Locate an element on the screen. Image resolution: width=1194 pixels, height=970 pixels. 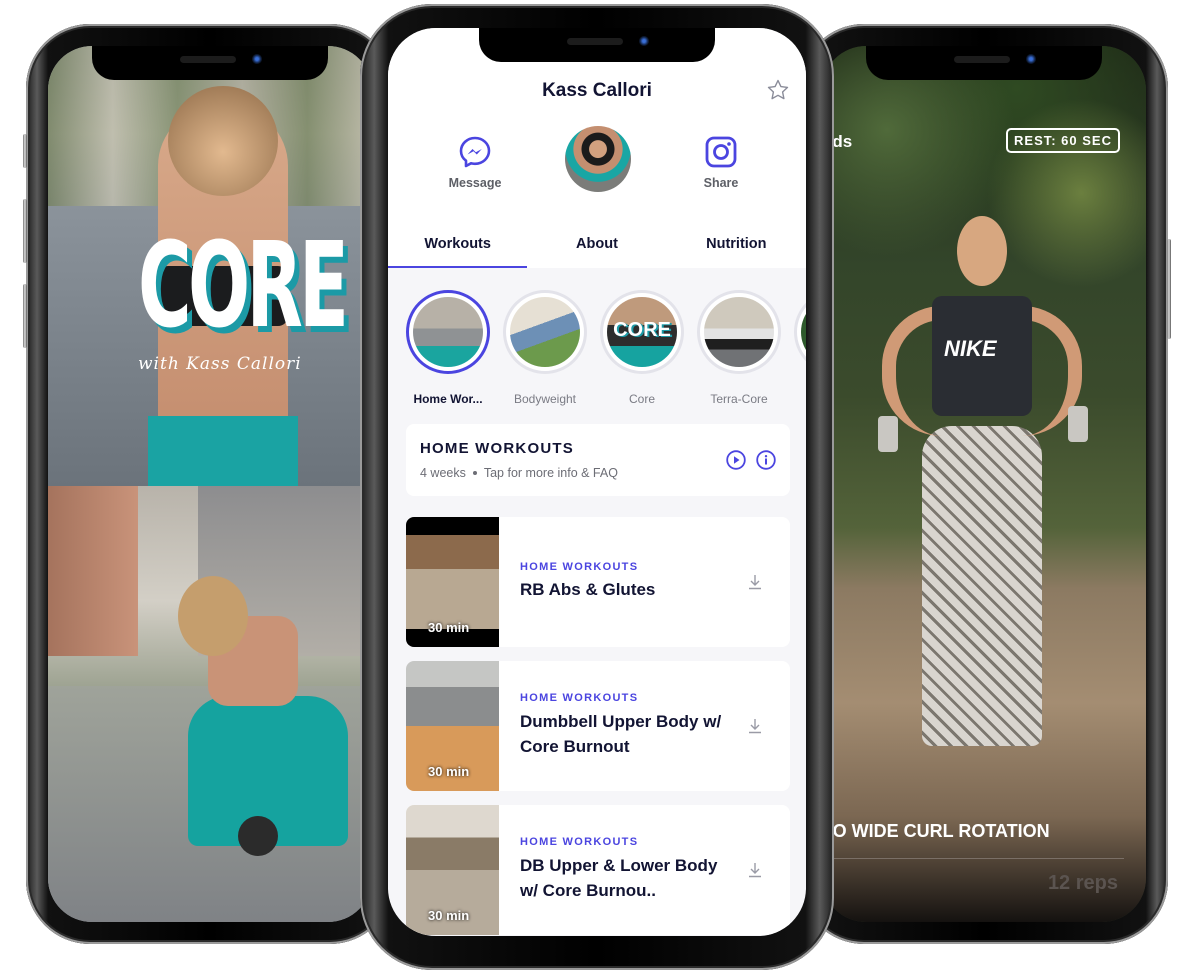
volume-up-button is located at coordinates (25, 231).